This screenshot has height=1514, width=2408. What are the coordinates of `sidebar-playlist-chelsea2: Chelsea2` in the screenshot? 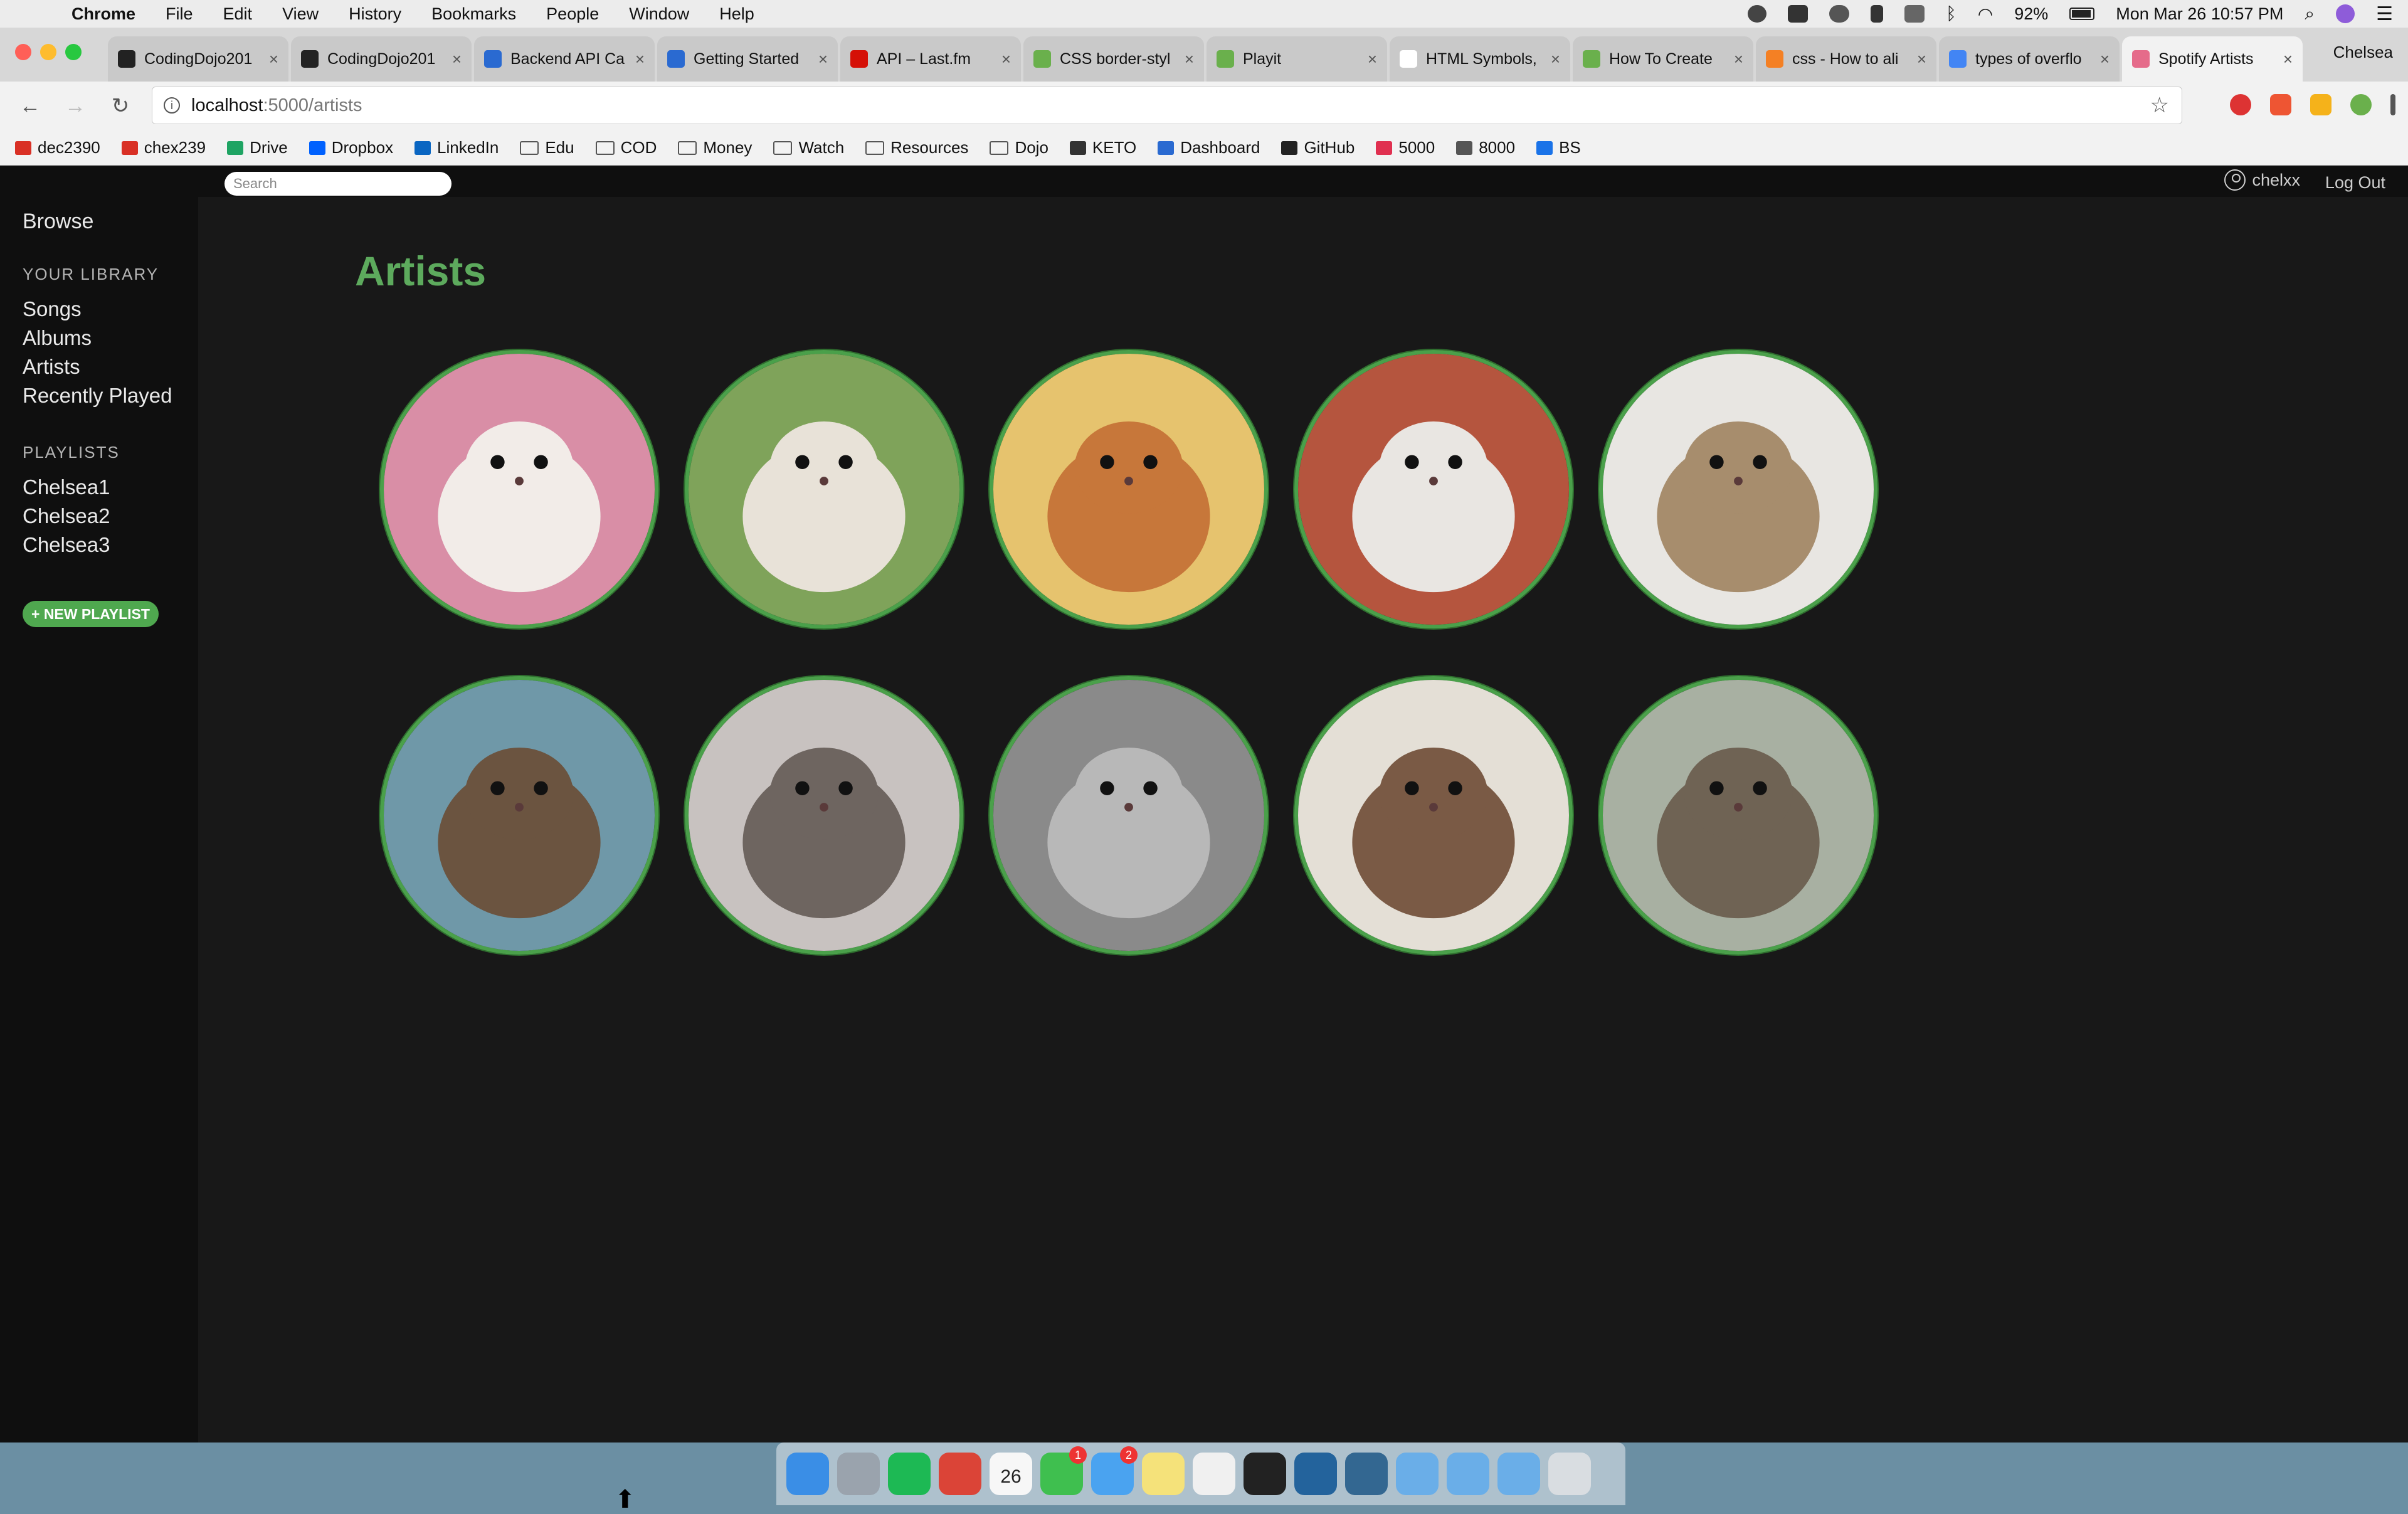 It's located at (66, 516).